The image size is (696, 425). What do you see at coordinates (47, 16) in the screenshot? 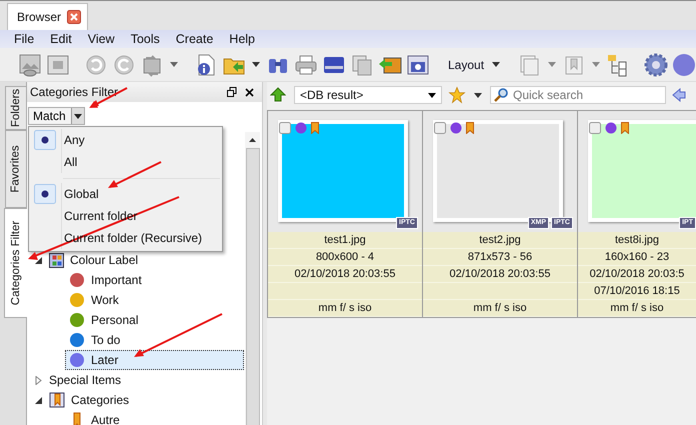
I see `browser-tab: Browser` at bounding box center [47, 16].